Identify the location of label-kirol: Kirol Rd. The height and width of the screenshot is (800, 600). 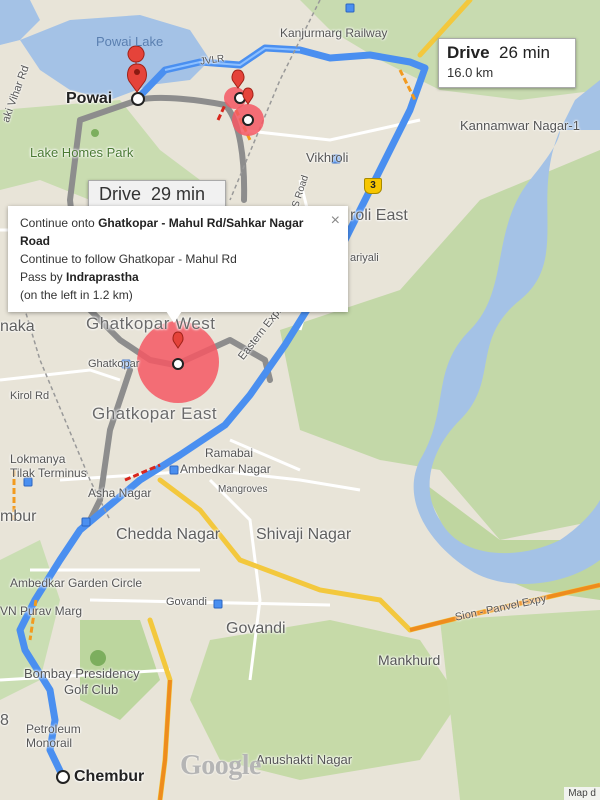
(30, 396).